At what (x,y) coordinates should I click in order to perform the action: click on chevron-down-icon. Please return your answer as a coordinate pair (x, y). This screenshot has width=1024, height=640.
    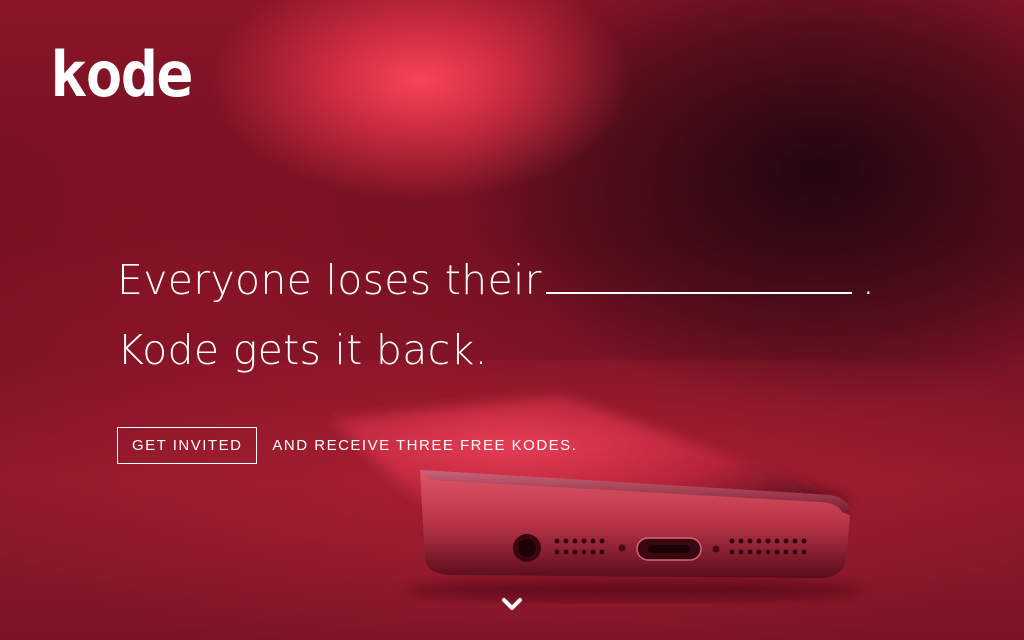
    Looking at the image, I should click on (512, 604).